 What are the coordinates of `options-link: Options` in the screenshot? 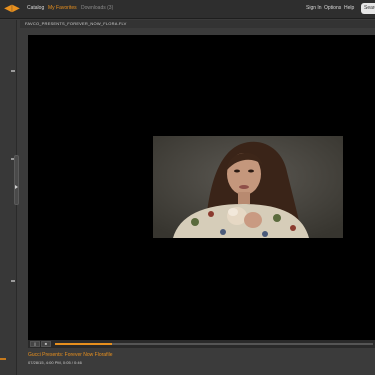 It's located at (332, 8).